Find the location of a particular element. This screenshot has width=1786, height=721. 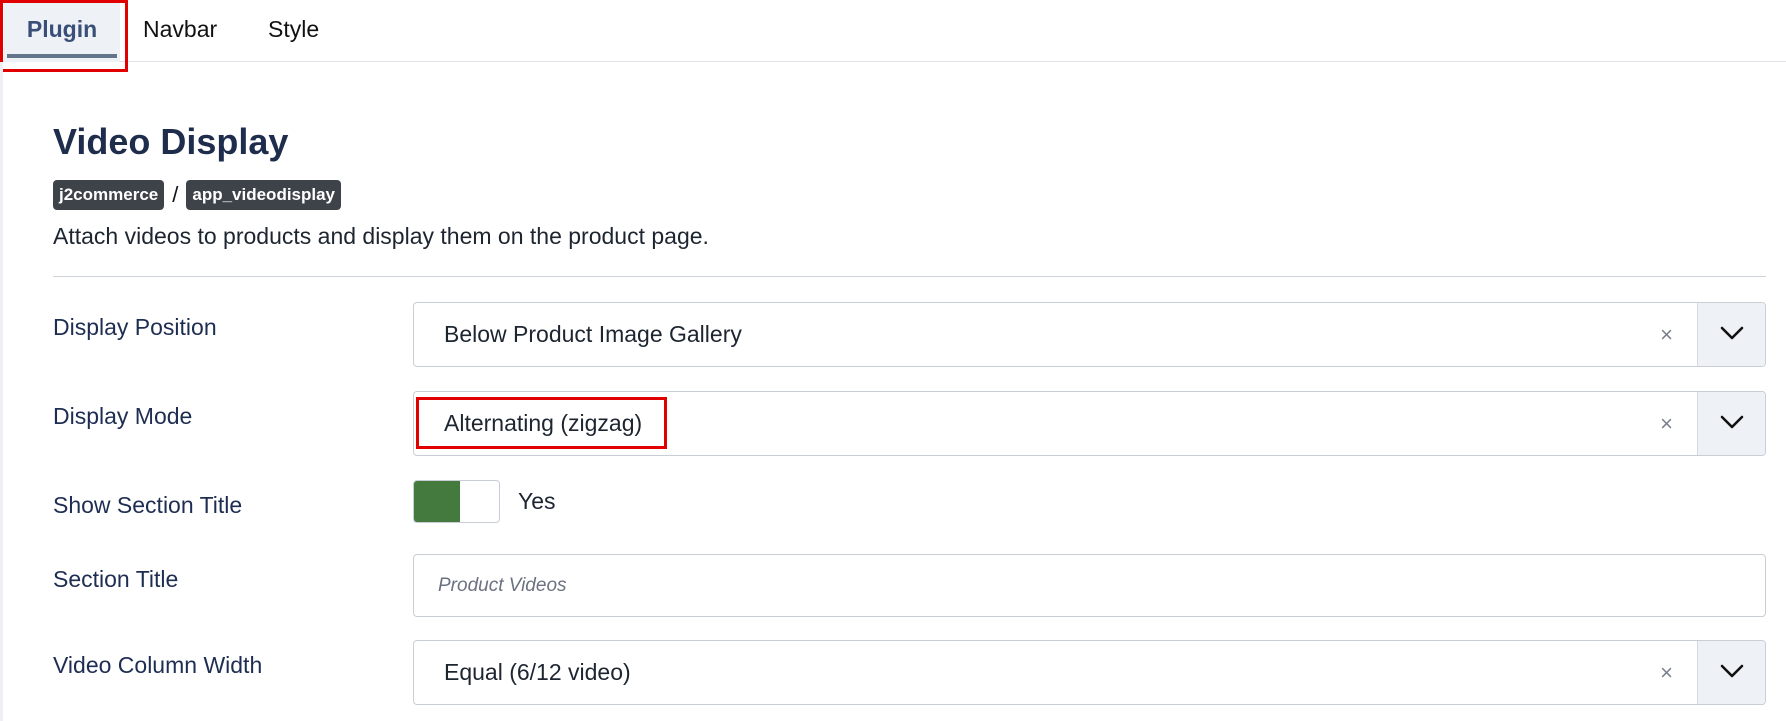

section-title-input is located at coordinates (1089, 585).